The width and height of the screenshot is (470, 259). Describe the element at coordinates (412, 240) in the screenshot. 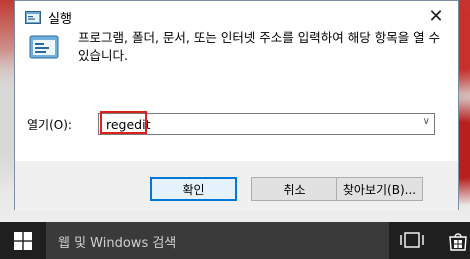

I see `task-view-icon` at that location.